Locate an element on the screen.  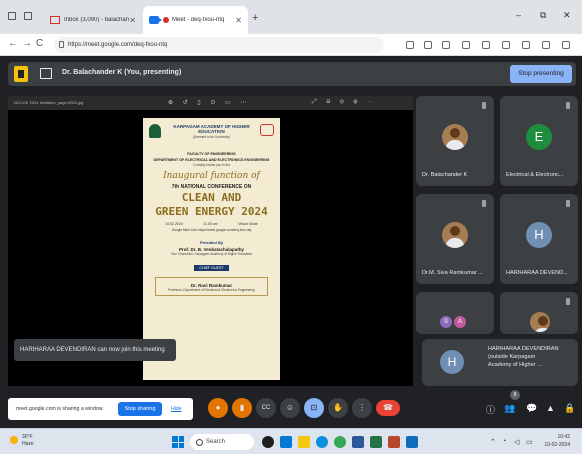
network-icon: ◔ is located at coordinates (504, 441).